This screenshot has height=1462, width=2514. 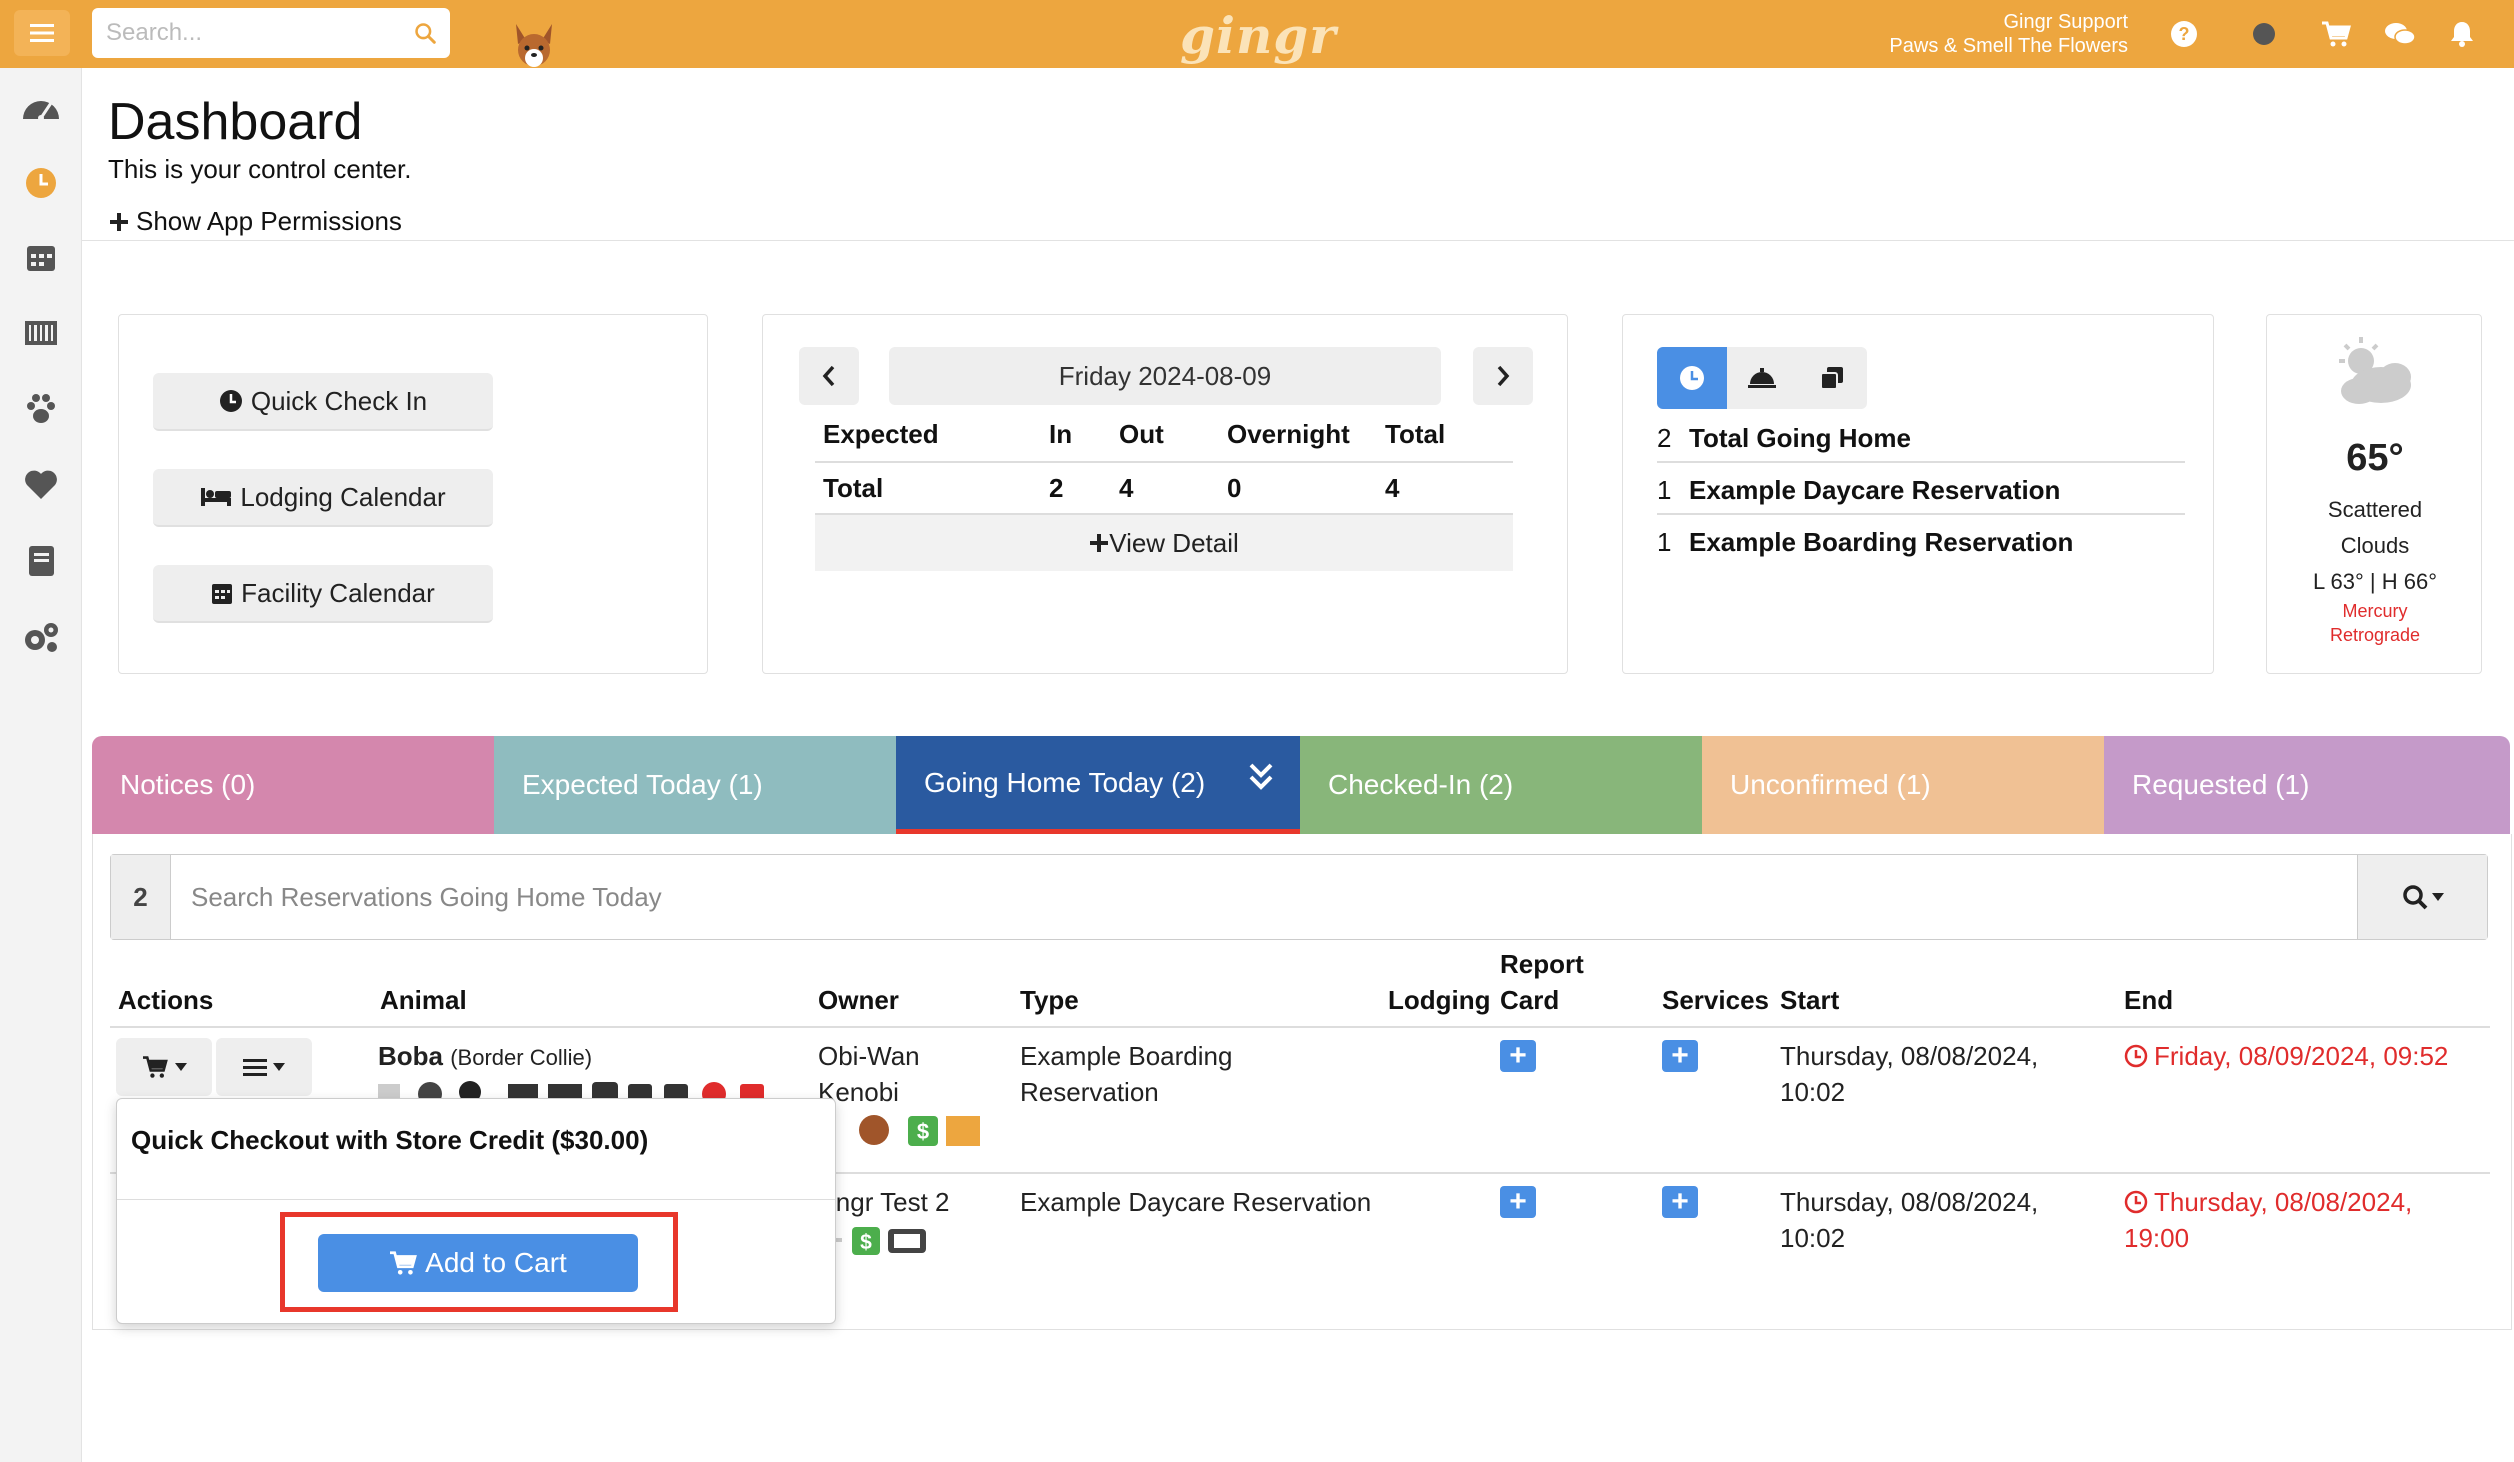 What do you see at coordinates (1542, 964) in the screenshot?
I see `column-report-card-line1: Report` at bounding box center [1542, 964].